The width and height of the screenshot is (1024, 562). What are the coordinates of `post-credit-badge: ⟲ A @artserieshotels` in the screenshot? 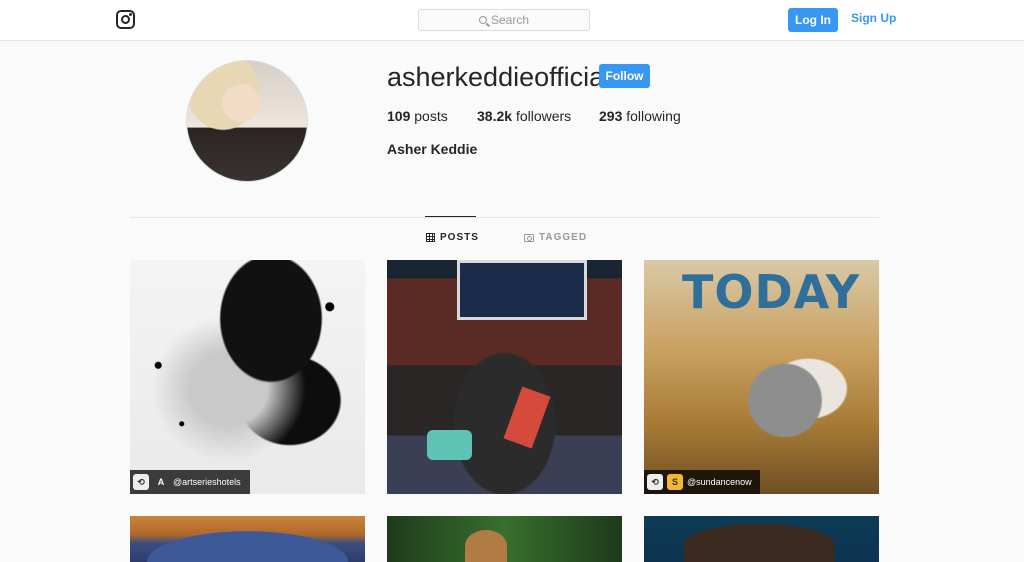 It's located at (190, 482).